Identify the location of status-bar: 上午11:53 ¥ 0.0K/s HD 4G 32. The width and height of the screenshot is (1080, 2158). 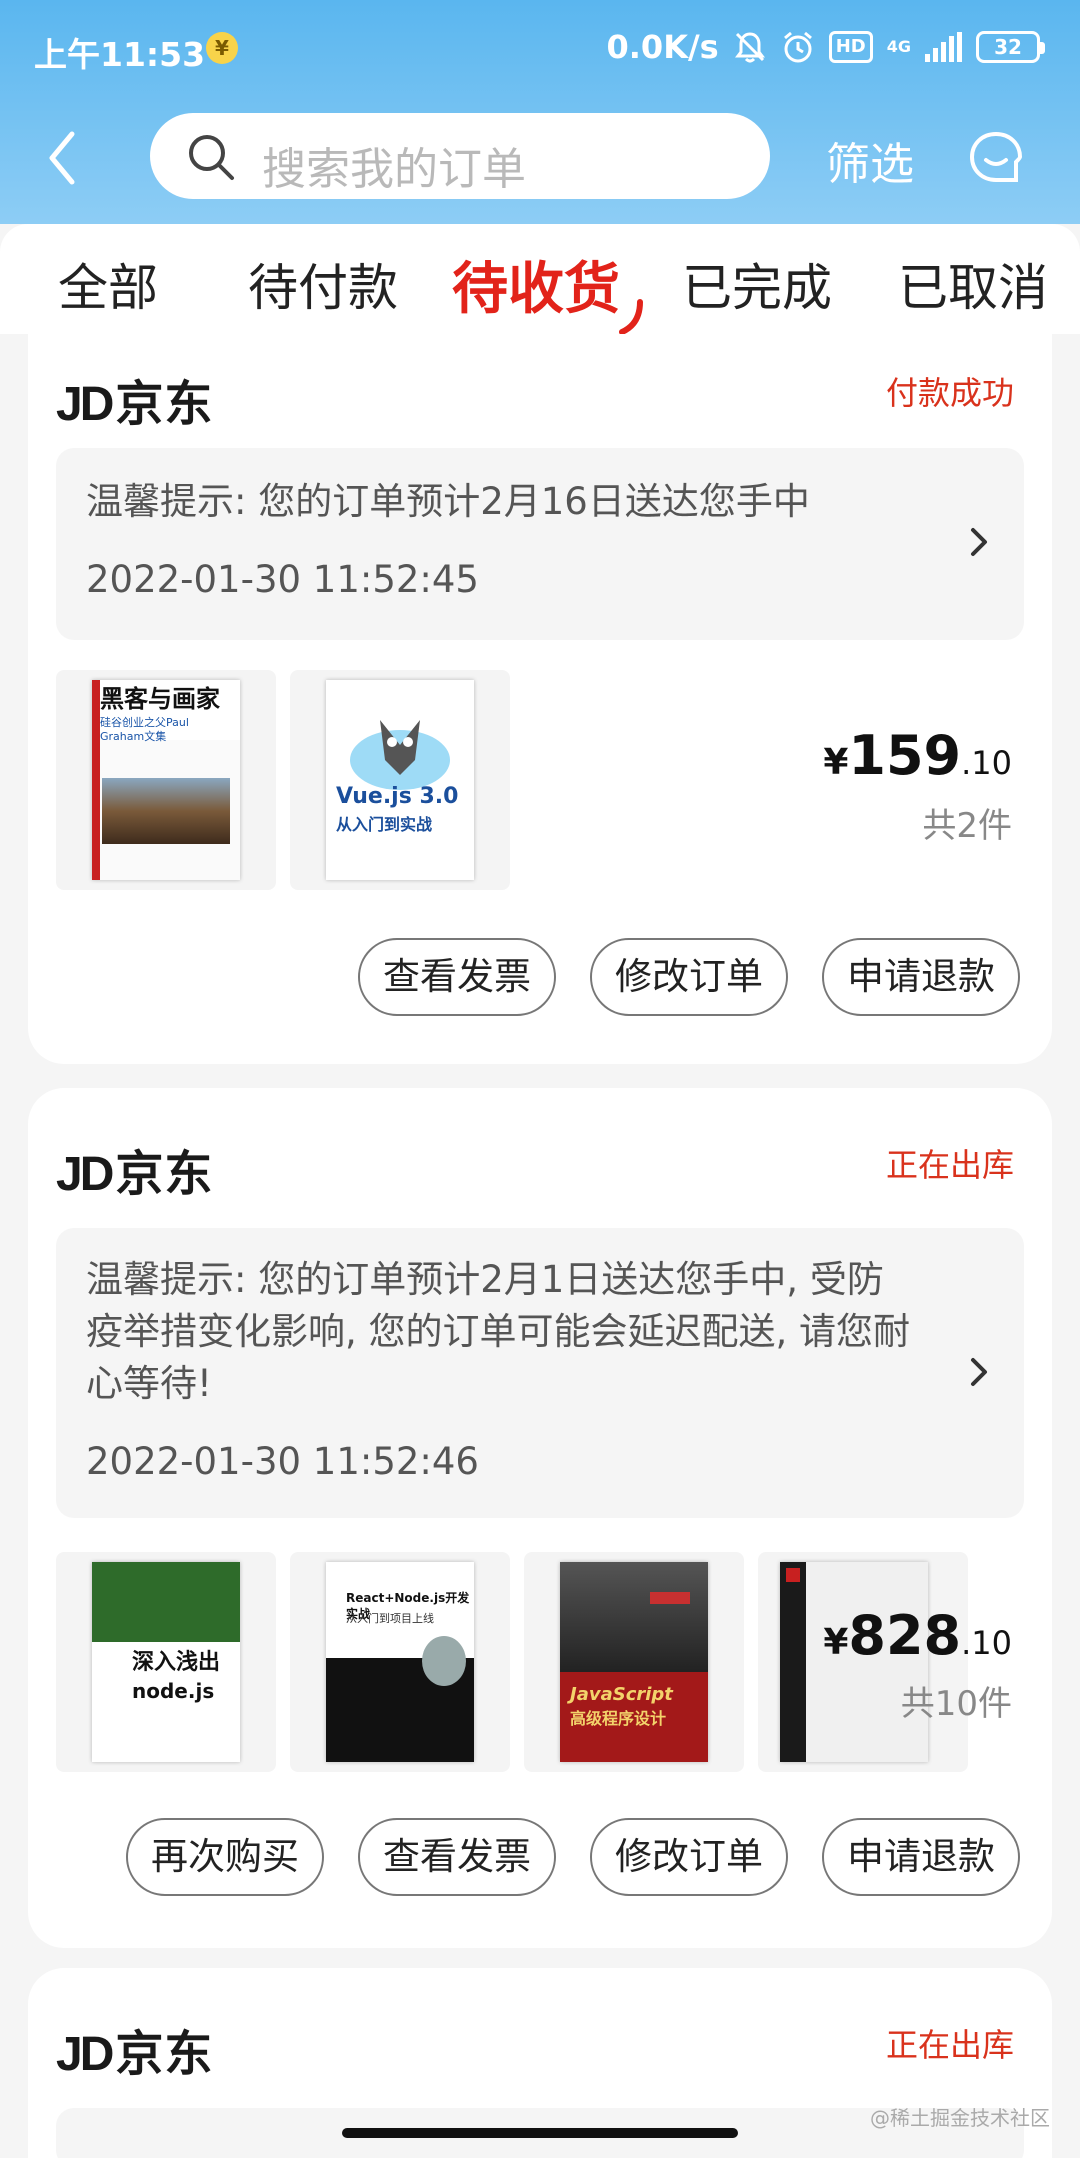
(540, 48).